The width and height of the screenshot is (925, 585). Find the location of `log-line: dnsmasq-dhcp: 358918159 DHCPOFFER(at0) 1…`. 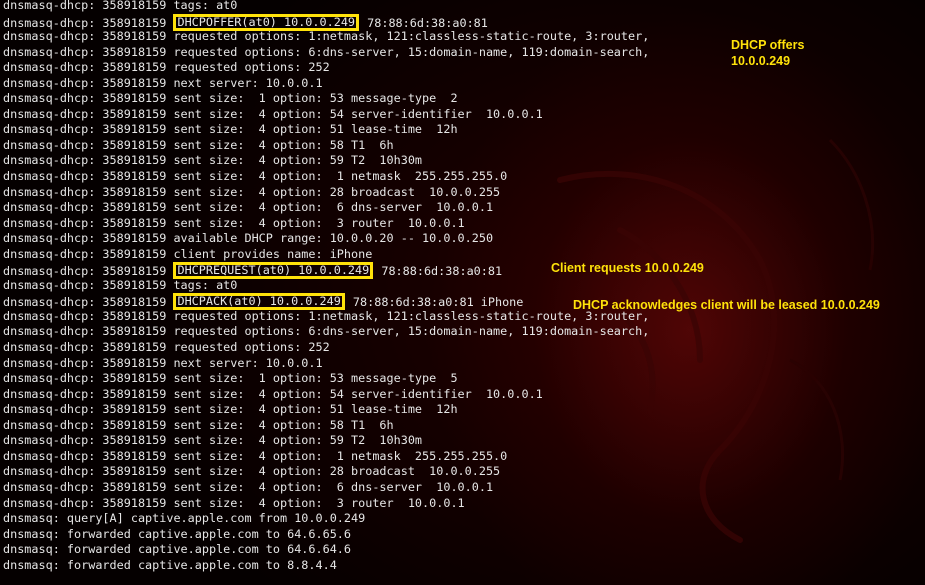

log-line: dnsmasq-dhcp: 358918159 DHCPOFFER(at0) 1… is located at coordinates (326, 22).